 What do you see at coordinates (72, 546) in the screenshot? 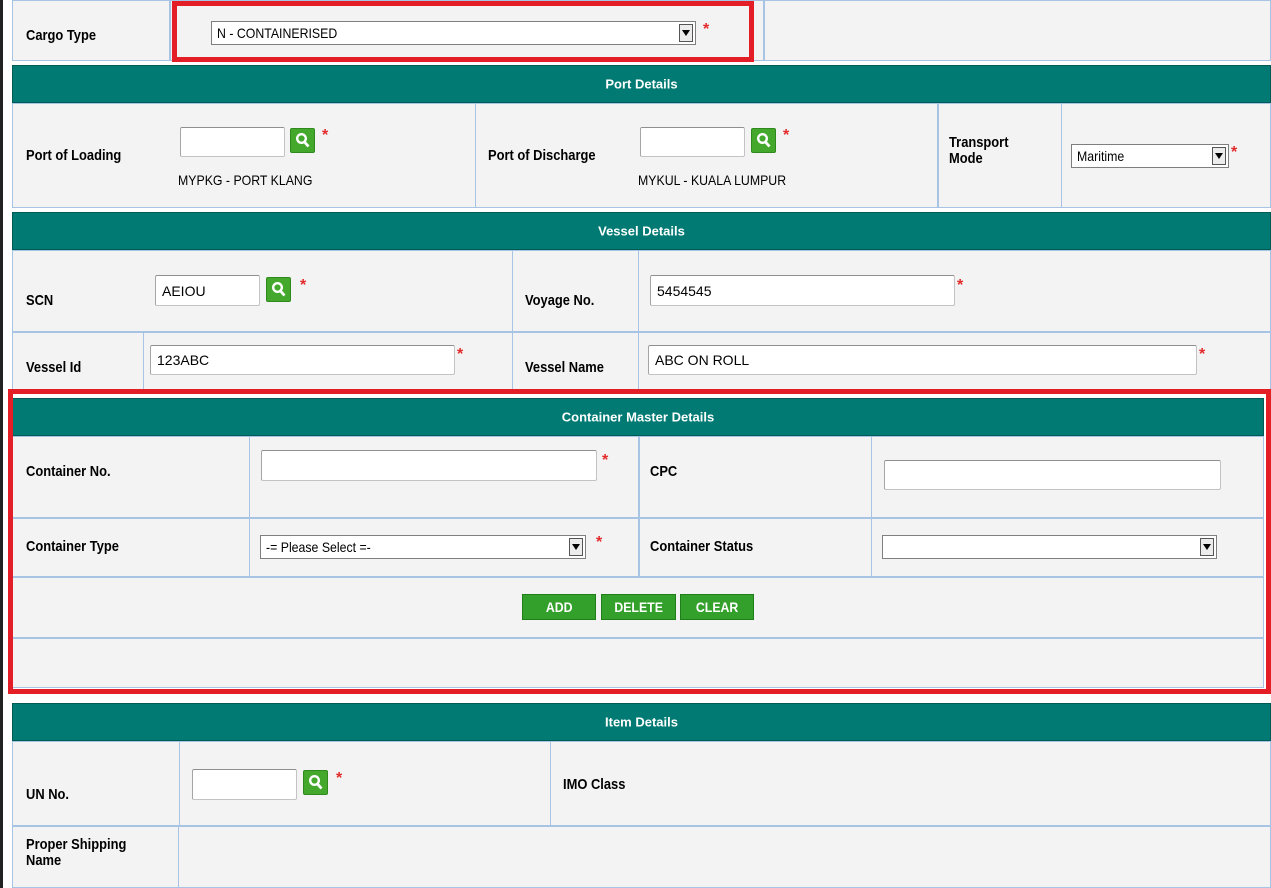
I see `container-type-label: Container Type` at bounding box center [72, 546].